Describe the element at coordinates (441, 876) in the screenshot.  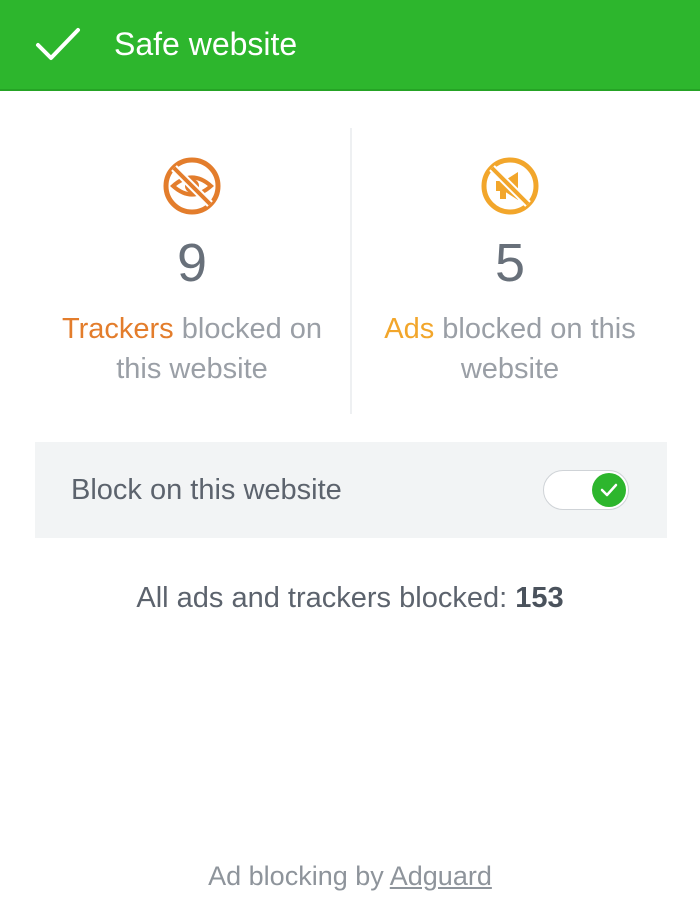
I see `adguard-link: Adguard` at that location.